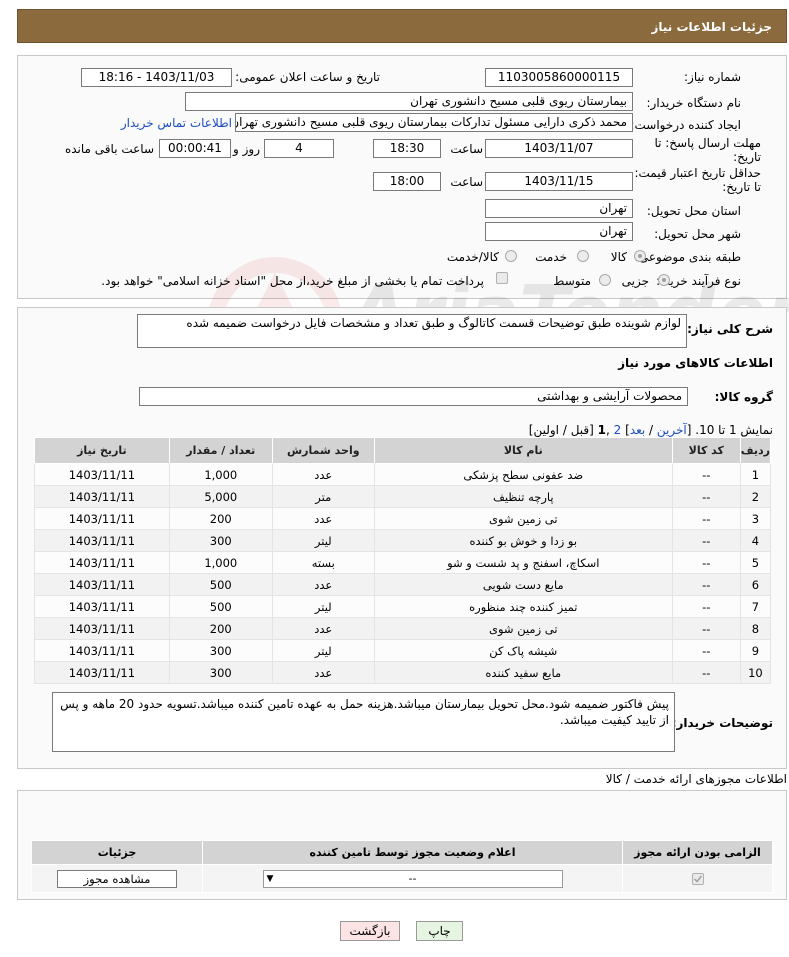  Describe the element at coordinates (370, 931) in the screenshot. I see `back-button: بازگشت` at that location.